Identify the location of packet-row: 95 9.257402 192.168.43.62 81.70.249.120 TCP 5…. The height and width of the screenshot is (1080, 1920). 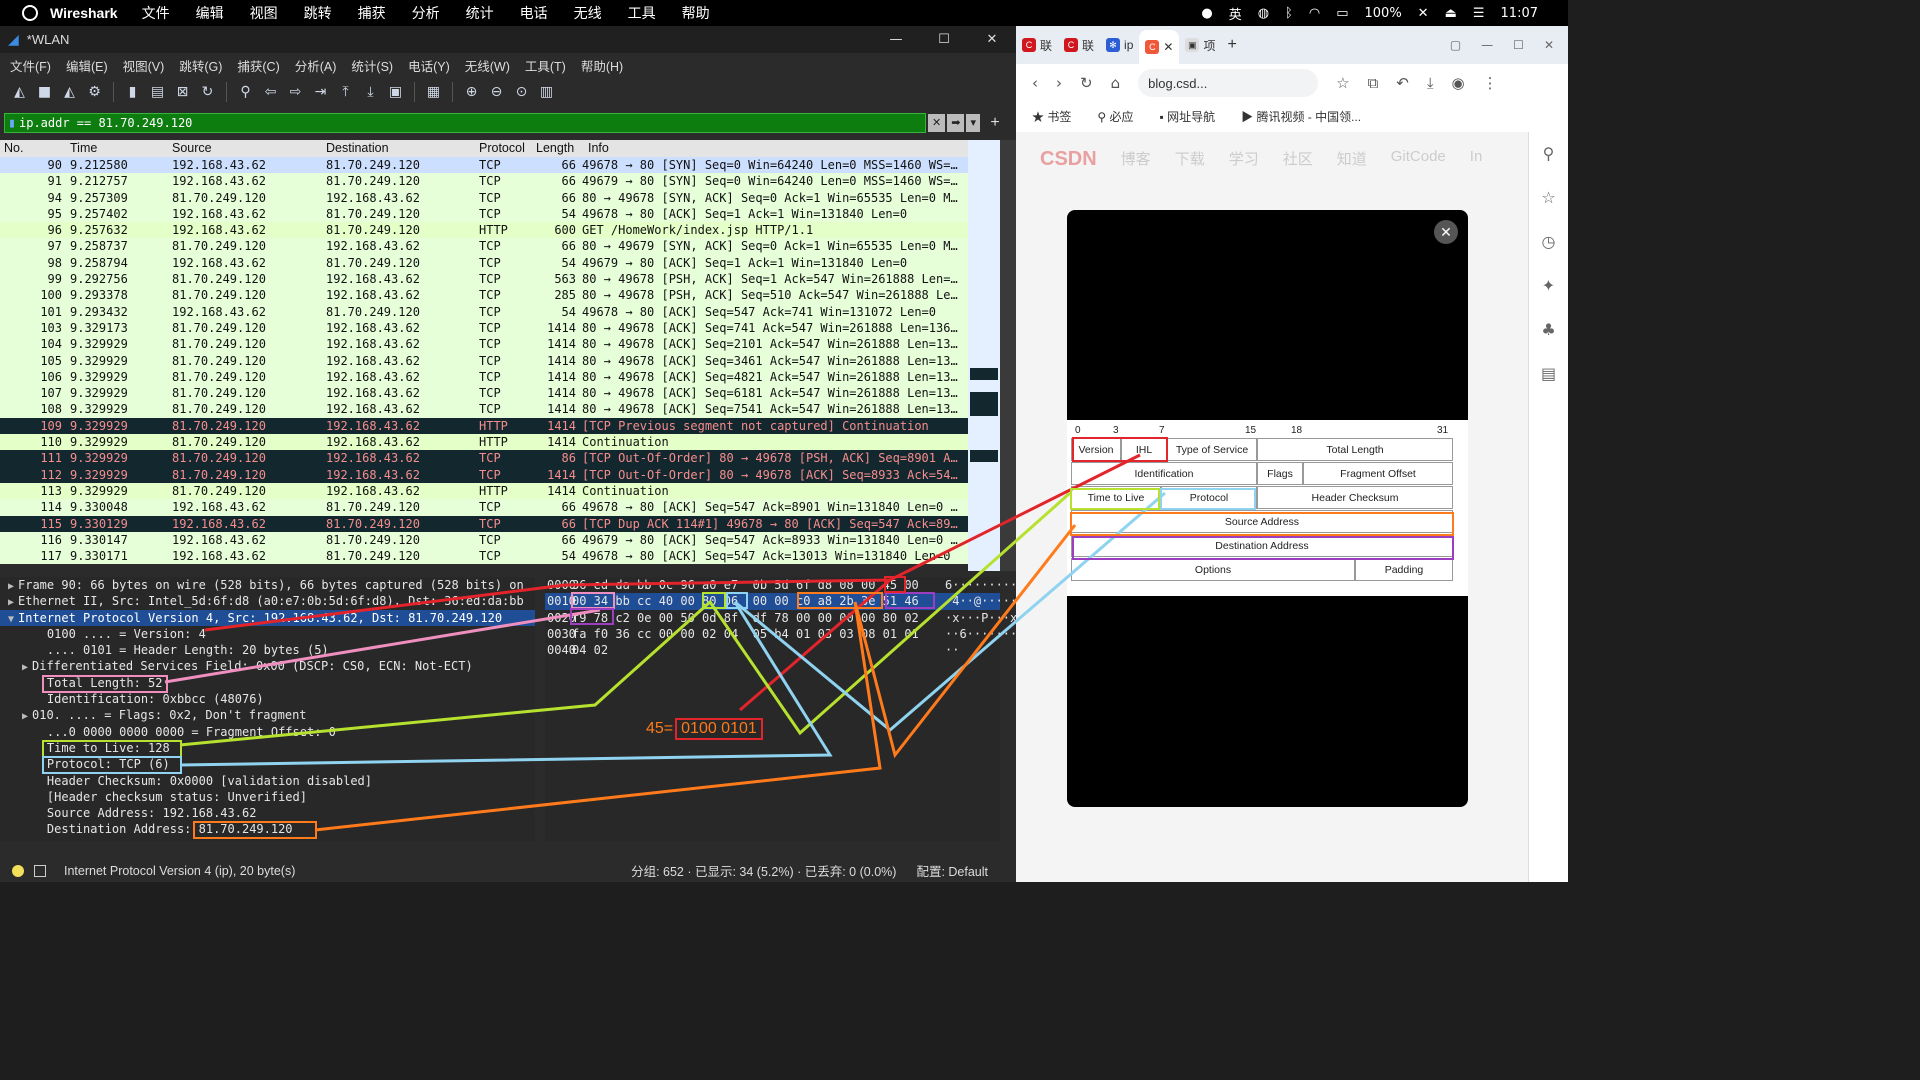
(500, 214).